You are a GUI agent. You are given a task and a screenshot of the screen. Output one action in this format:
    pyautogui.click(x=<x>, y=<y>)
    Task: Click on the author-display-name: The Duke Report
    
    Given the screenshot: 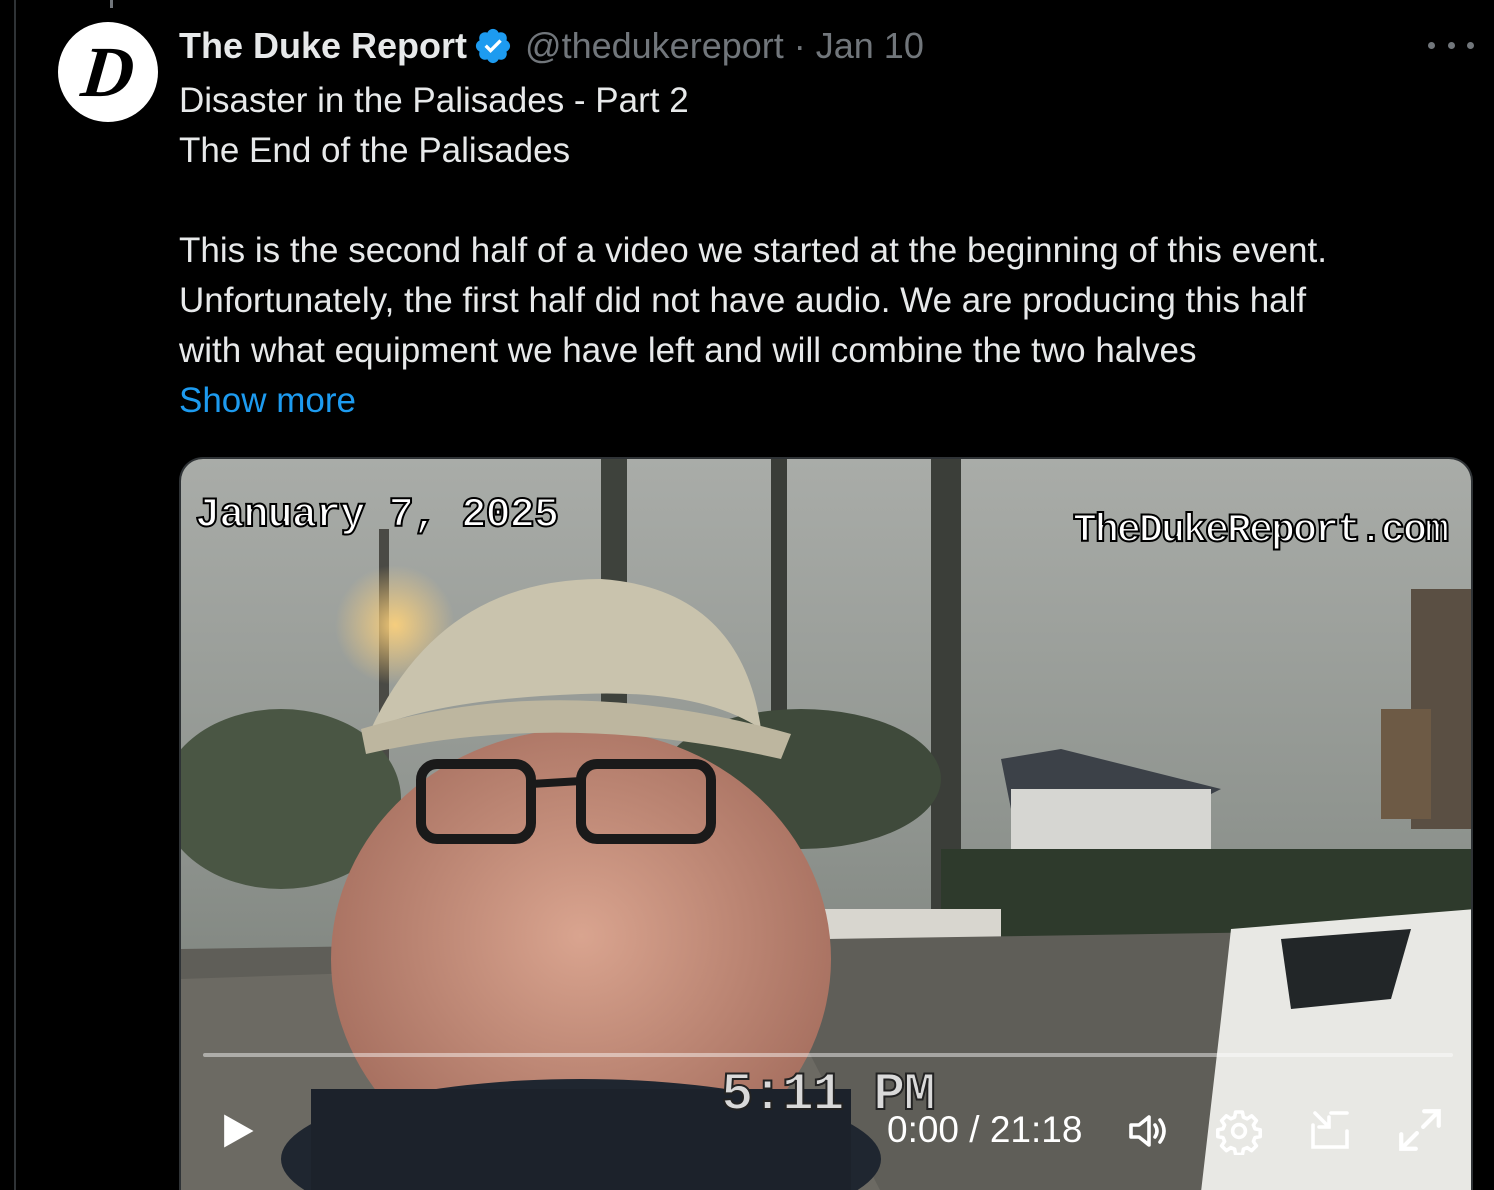 What is the action you would take?
    pyautogui.click(x=323, y=46)
    